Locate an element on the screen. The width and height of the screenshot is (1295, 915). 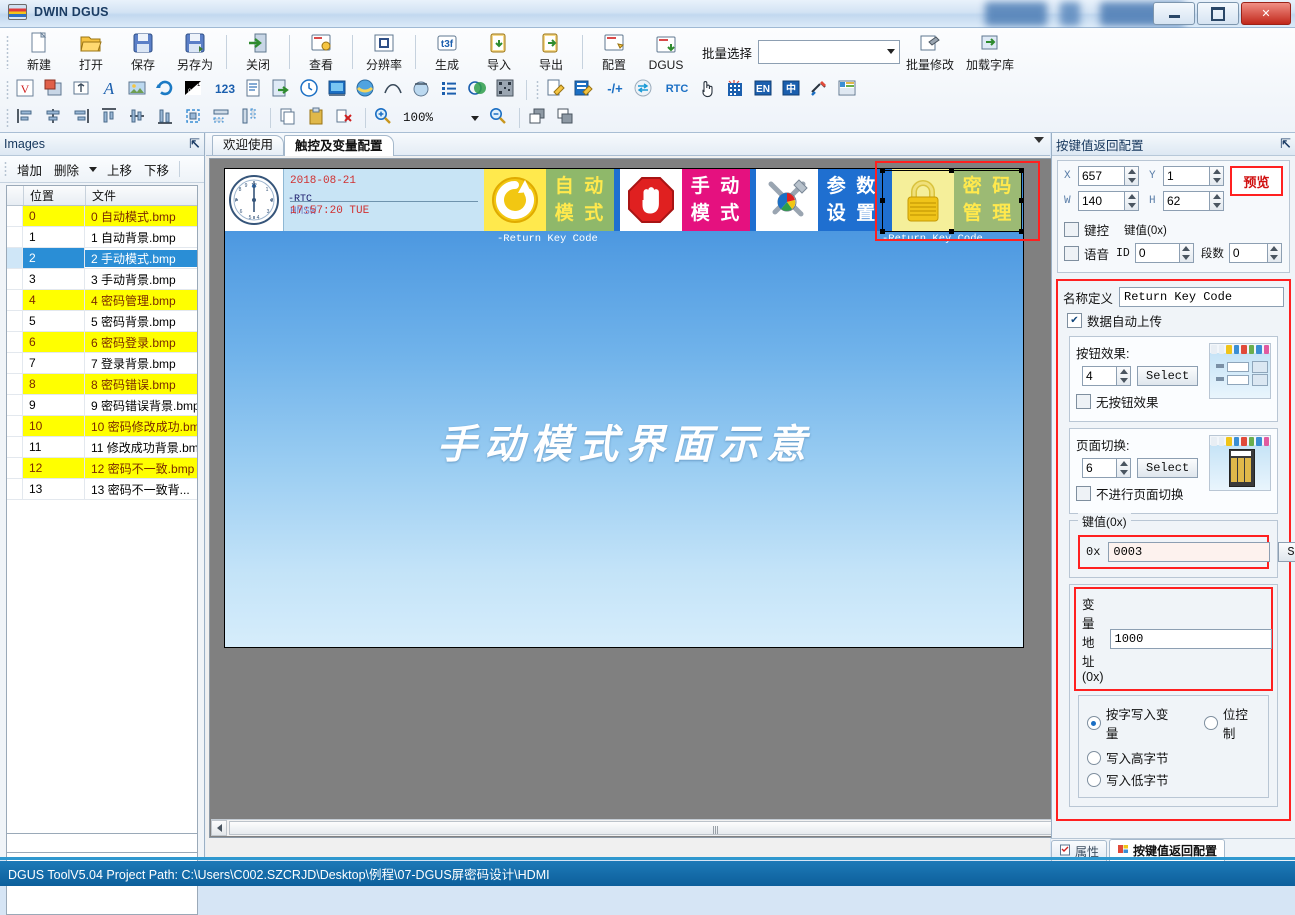
table-row: 11 11 修改成功背景.bmp is located at coordinates (102, 447).